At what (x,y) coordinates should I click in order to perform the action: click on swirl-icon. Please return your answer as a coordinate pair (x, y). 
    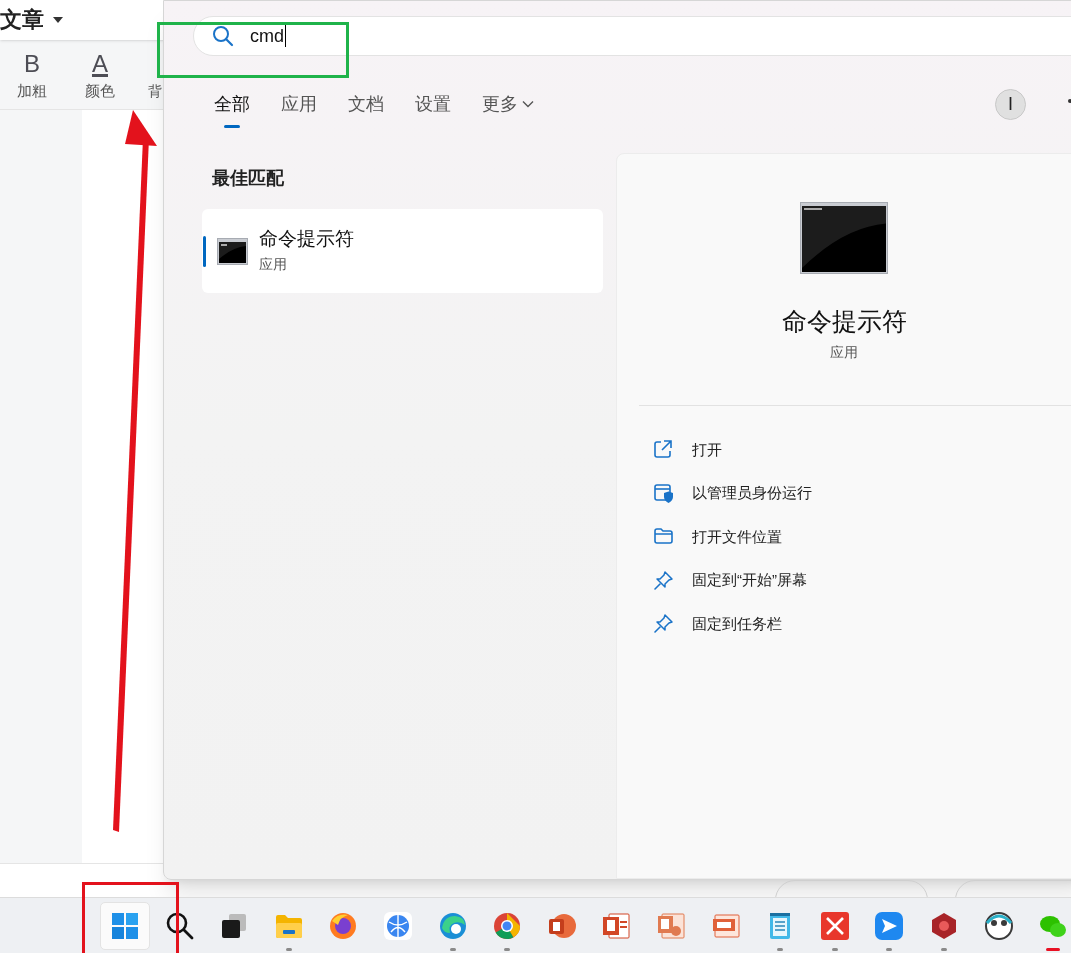
    Looking at the image, I should click on (452, 925).